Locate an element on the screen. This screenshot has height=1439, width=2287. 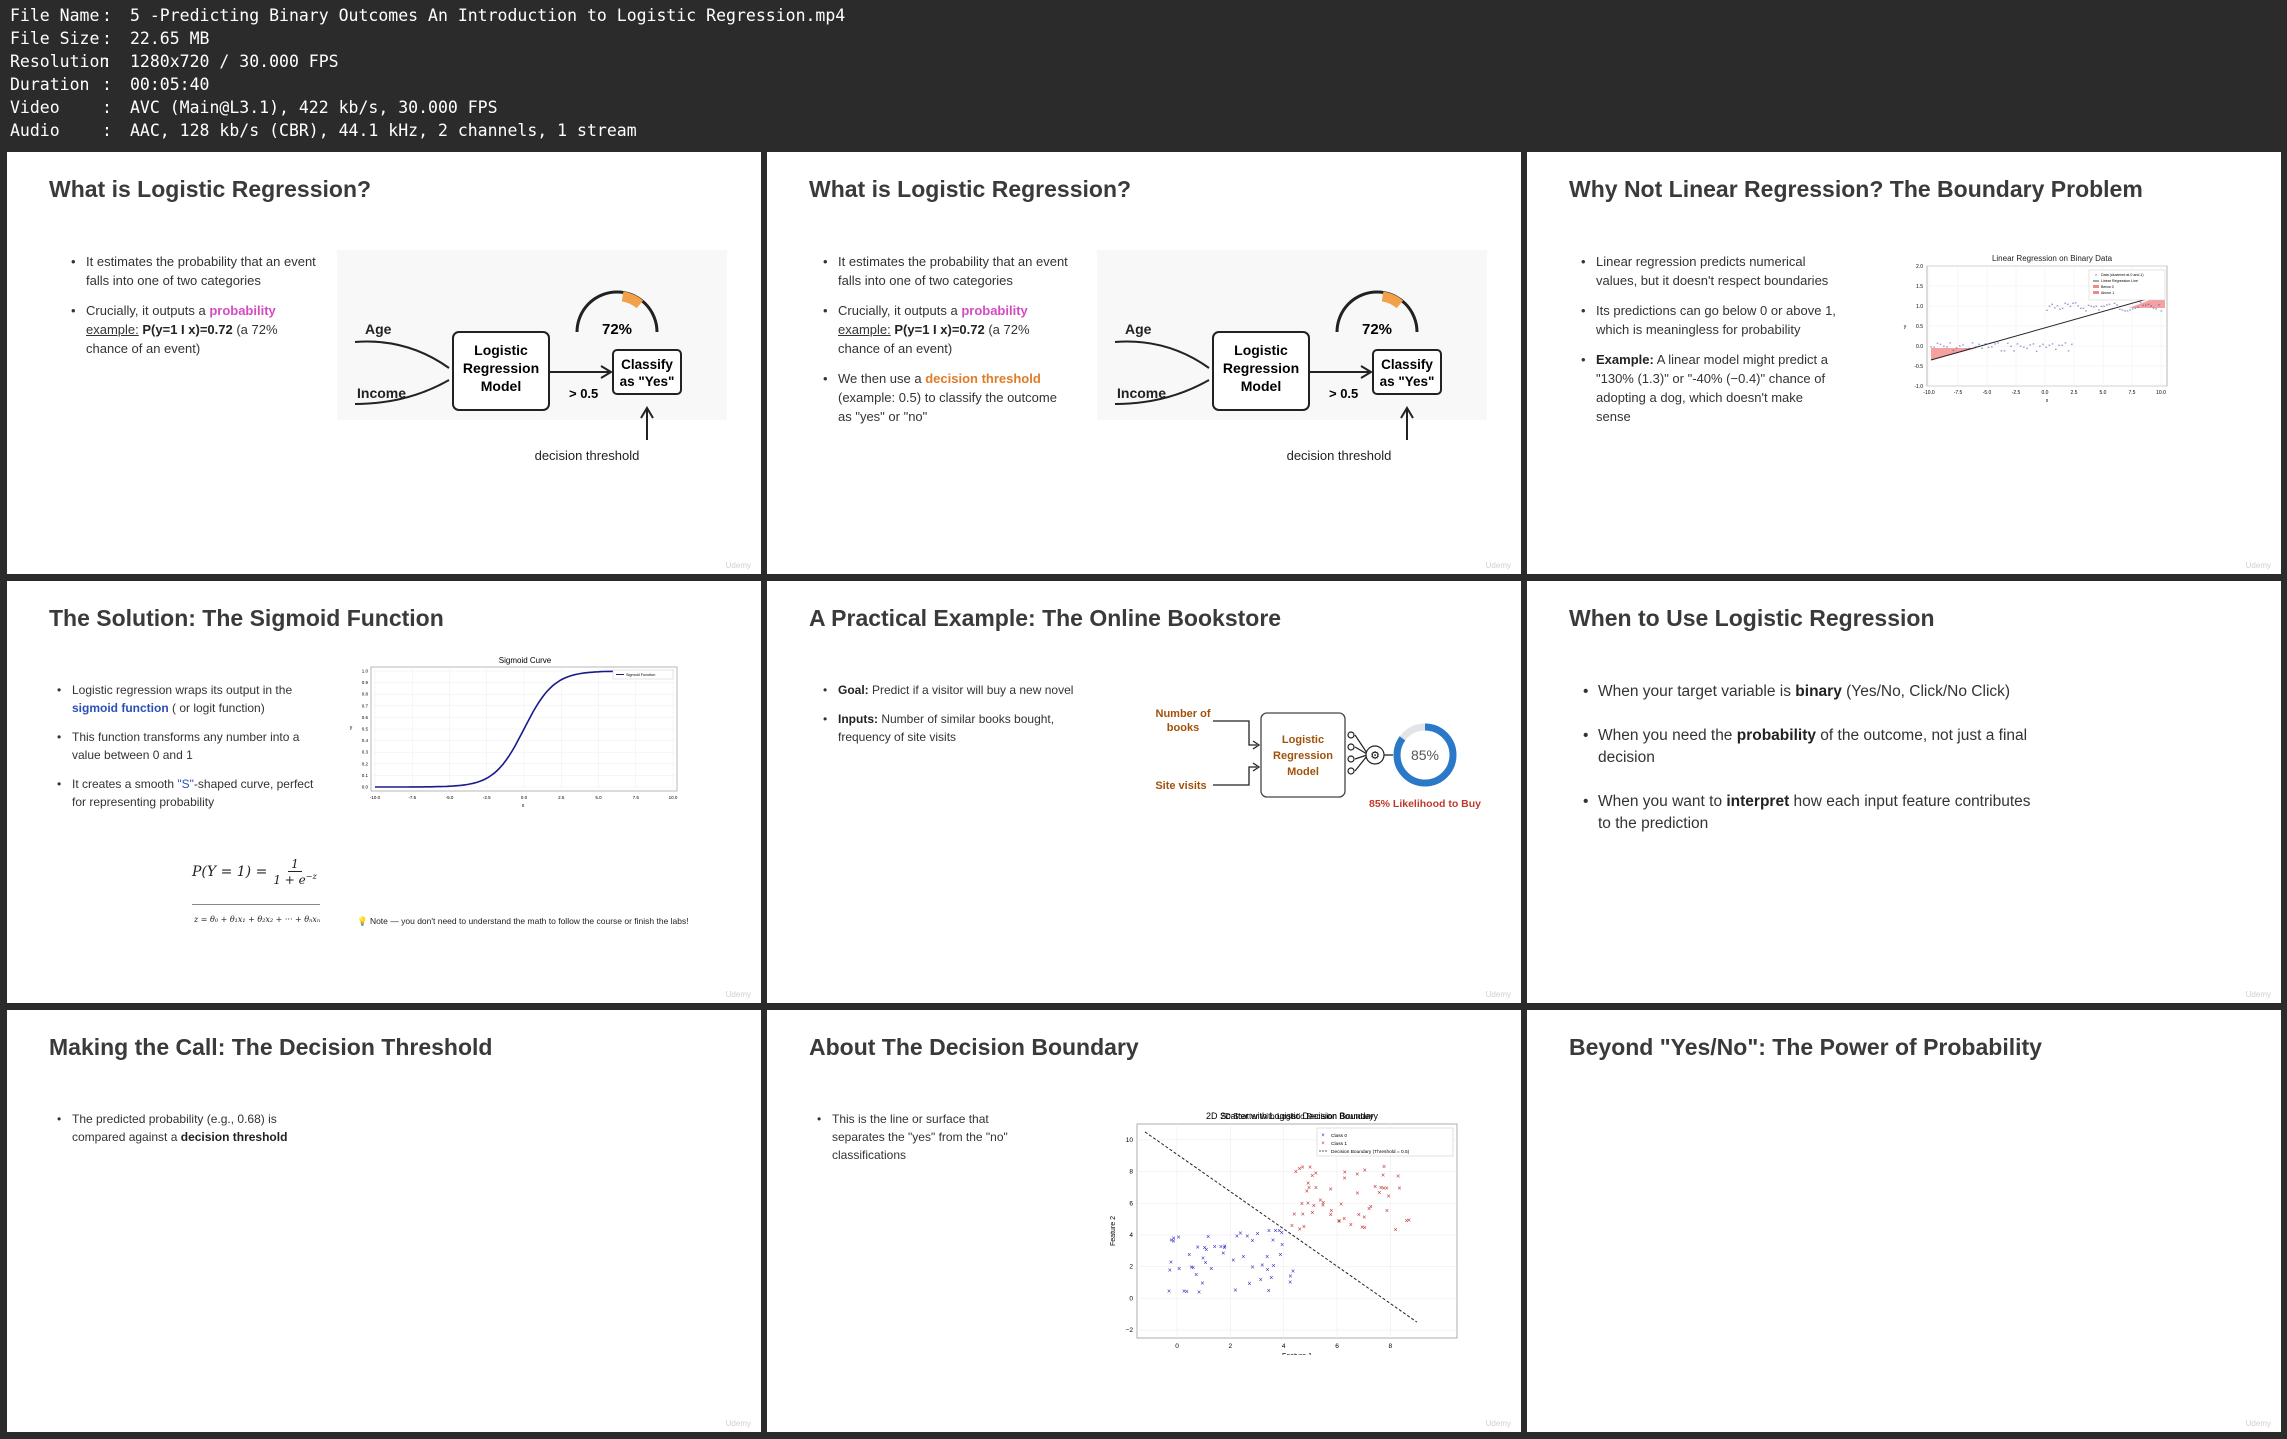
formula-divider is located at coordinates (256, 904).